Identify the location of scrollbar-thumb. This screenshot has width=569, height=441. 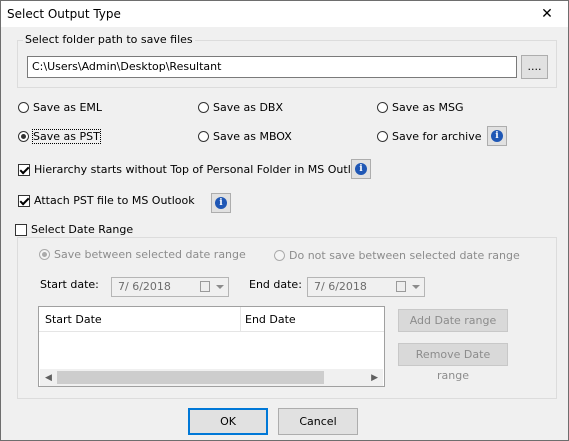
(190, 377).